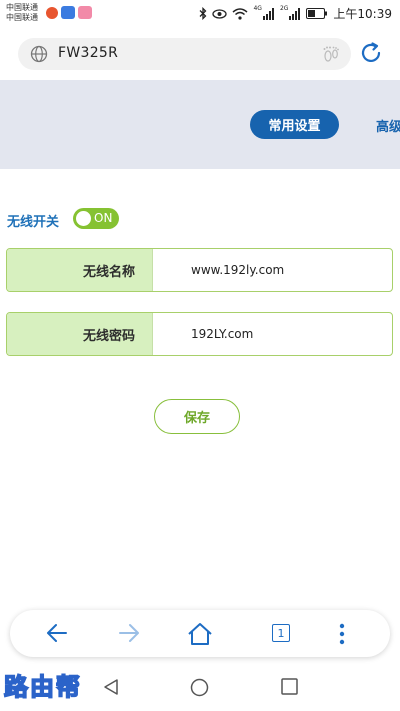 This screenshot has width=400, height=711. What do you see at coordinates (199, 687) in the screenshot?
I see `home-circle-icon` at bounding box center [199, 687].